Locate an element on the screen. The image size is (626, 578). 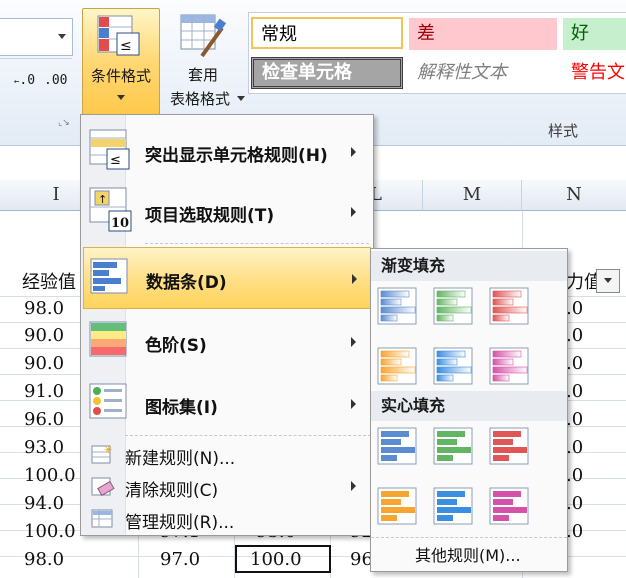
filter-dropdown-button is located at coordinates (608, 281).